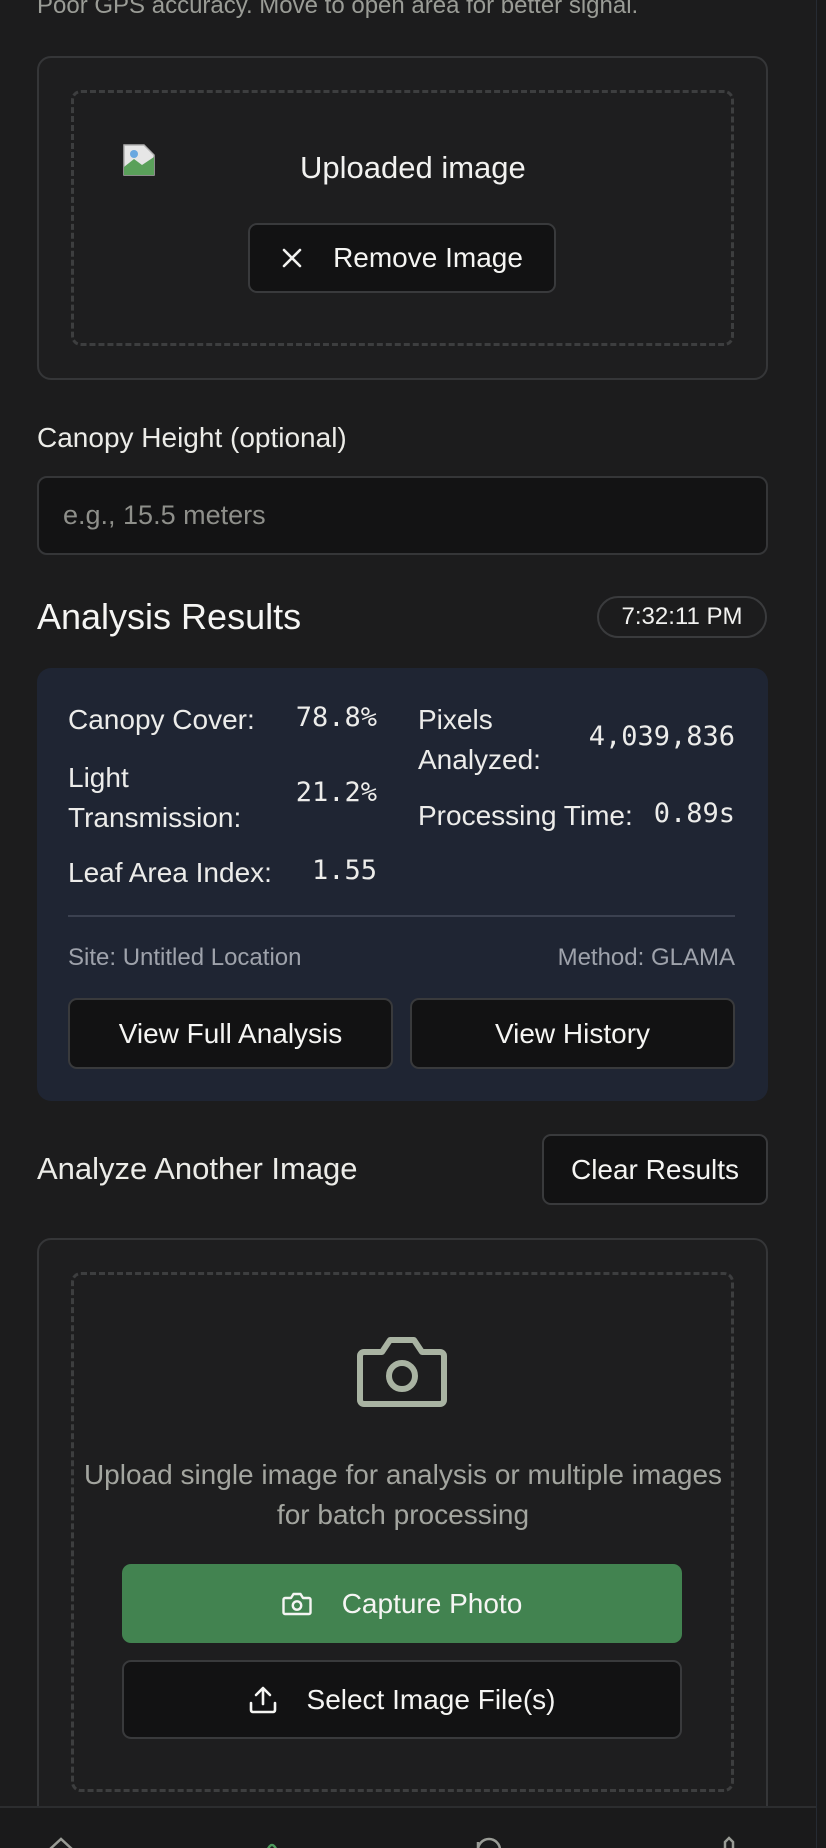  Describe the element at coordinates (272, 1843) in the screenshot. I see `leaf-icon` at that location.